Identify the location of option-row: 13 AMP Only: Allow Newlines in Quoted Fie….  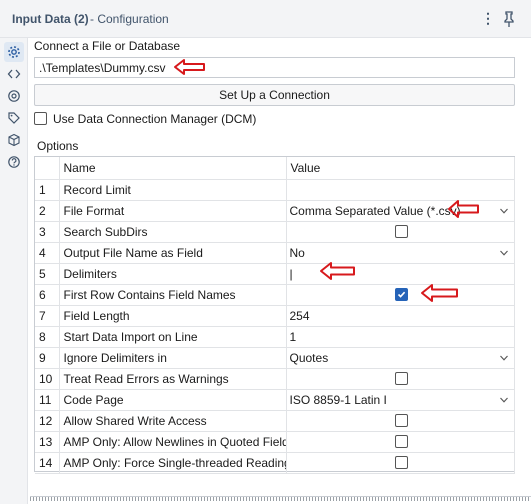
(275, 442).